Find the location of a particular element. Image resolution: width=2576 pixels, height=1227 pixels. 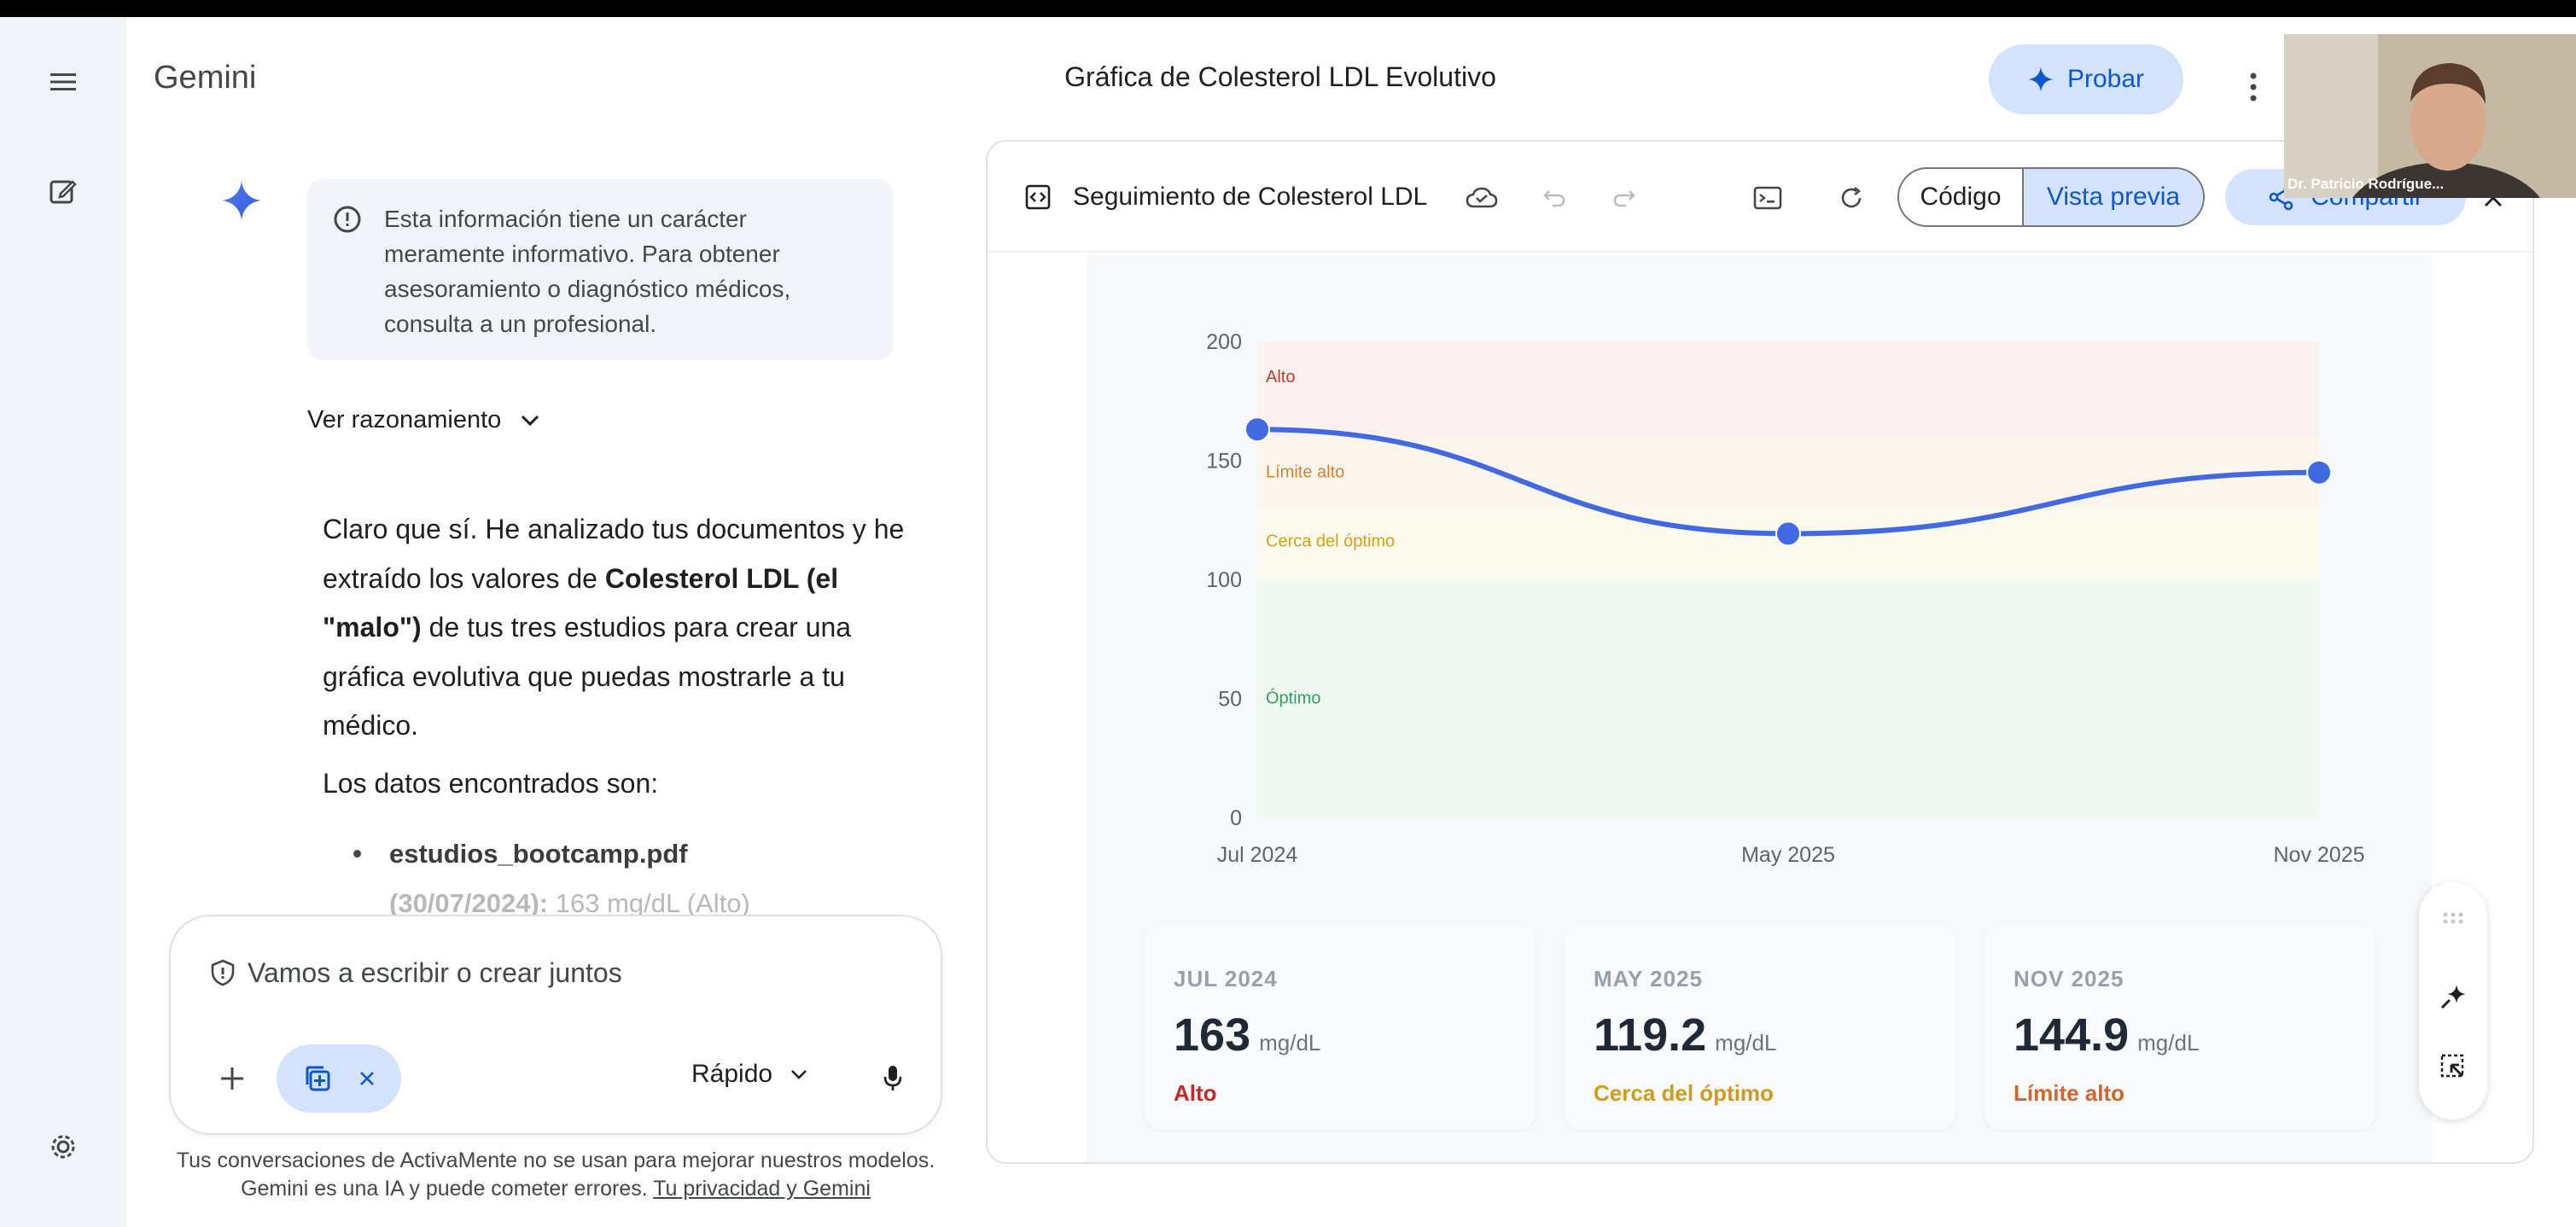

stat-card-status: Alto is located at coordinates (1195, 1093).